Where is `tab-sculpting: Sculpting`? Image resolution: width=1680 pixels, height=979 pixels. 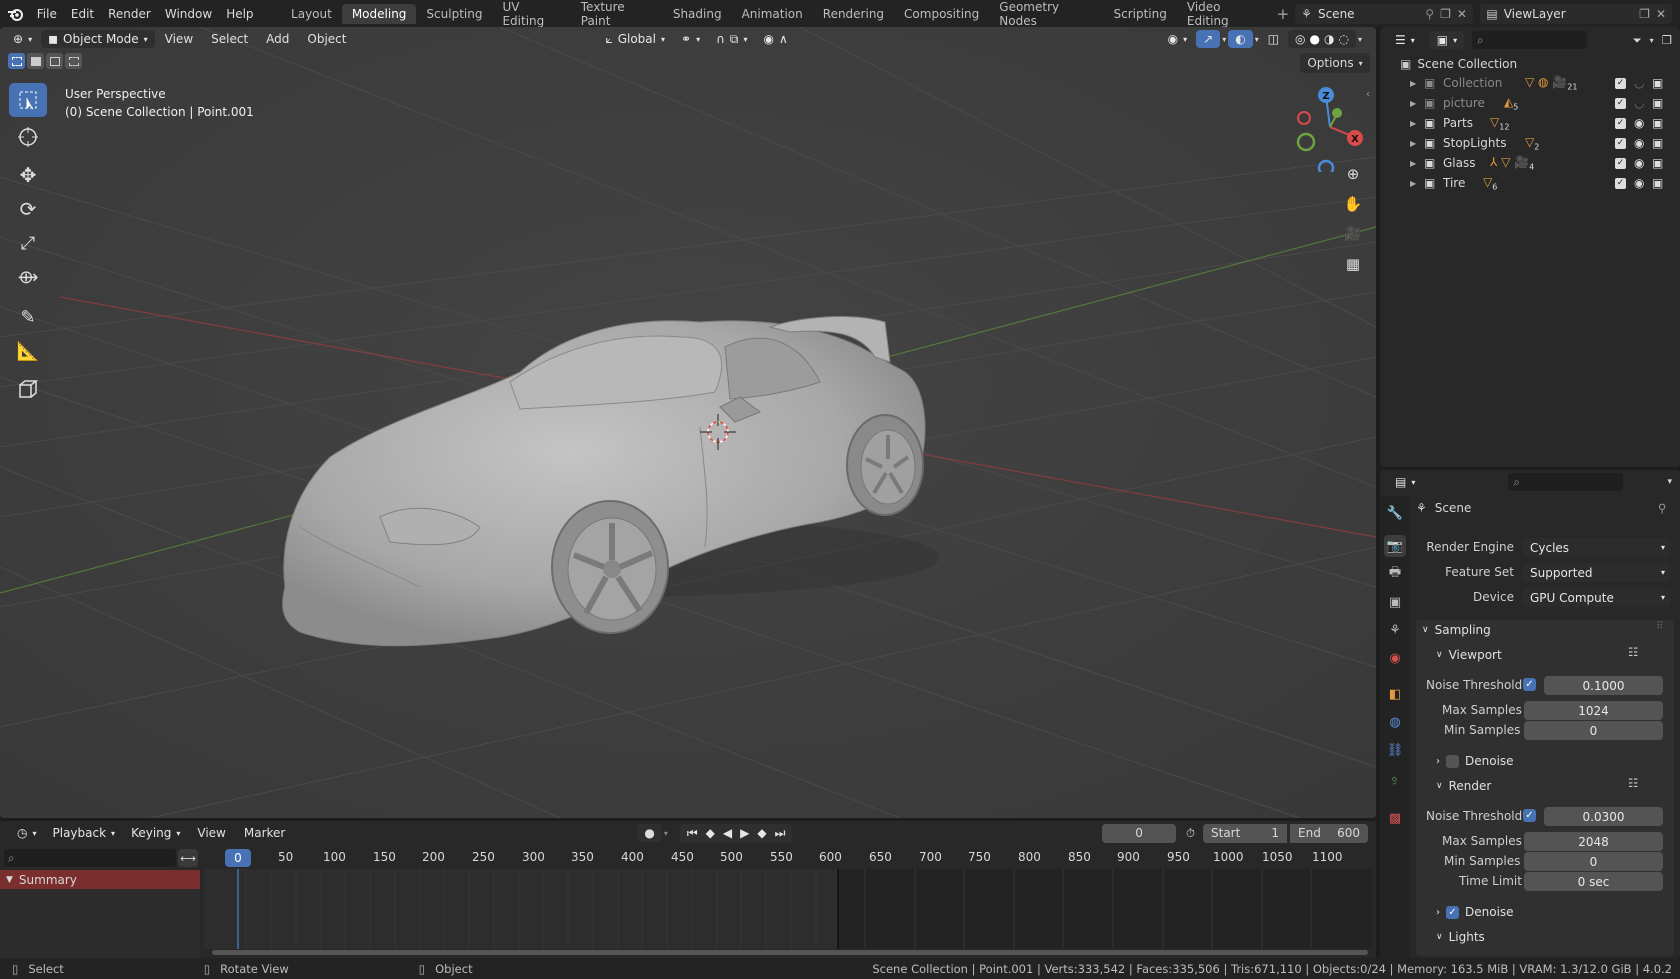 tab-sculpting: Sculpting is located at coordinates (454, 14).